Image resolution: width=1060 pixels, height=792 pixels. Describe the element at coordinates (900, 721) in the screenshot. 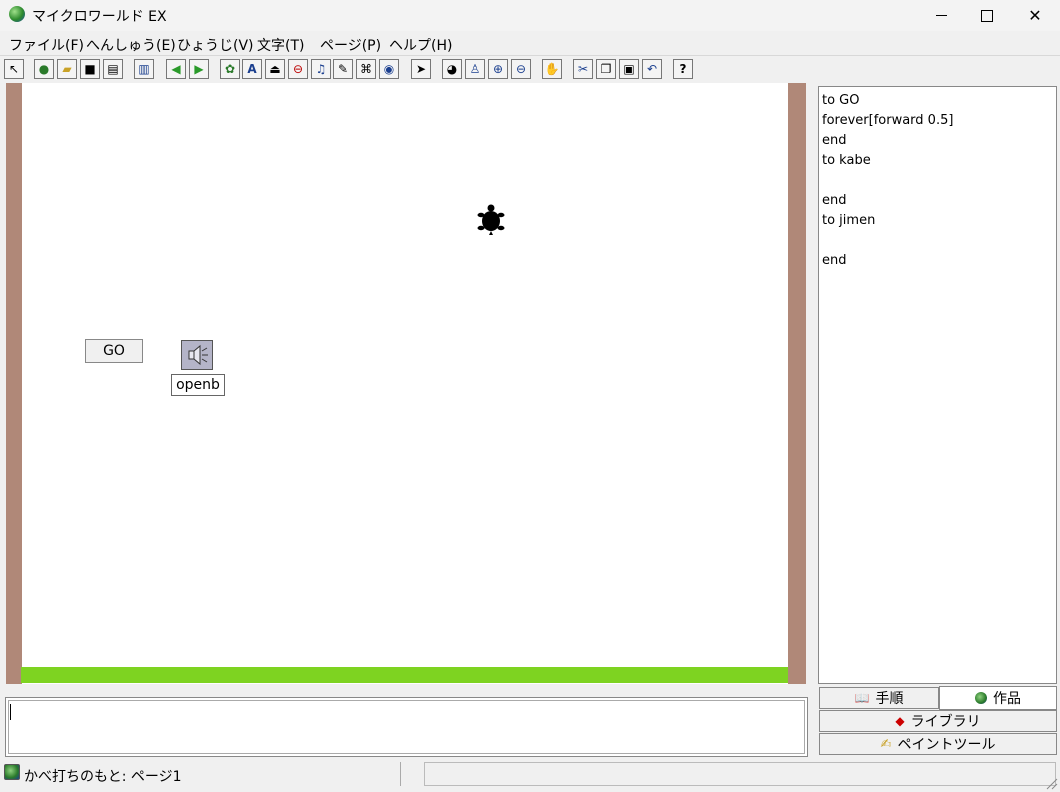

I see `shapes-icon: ◆` at that location.